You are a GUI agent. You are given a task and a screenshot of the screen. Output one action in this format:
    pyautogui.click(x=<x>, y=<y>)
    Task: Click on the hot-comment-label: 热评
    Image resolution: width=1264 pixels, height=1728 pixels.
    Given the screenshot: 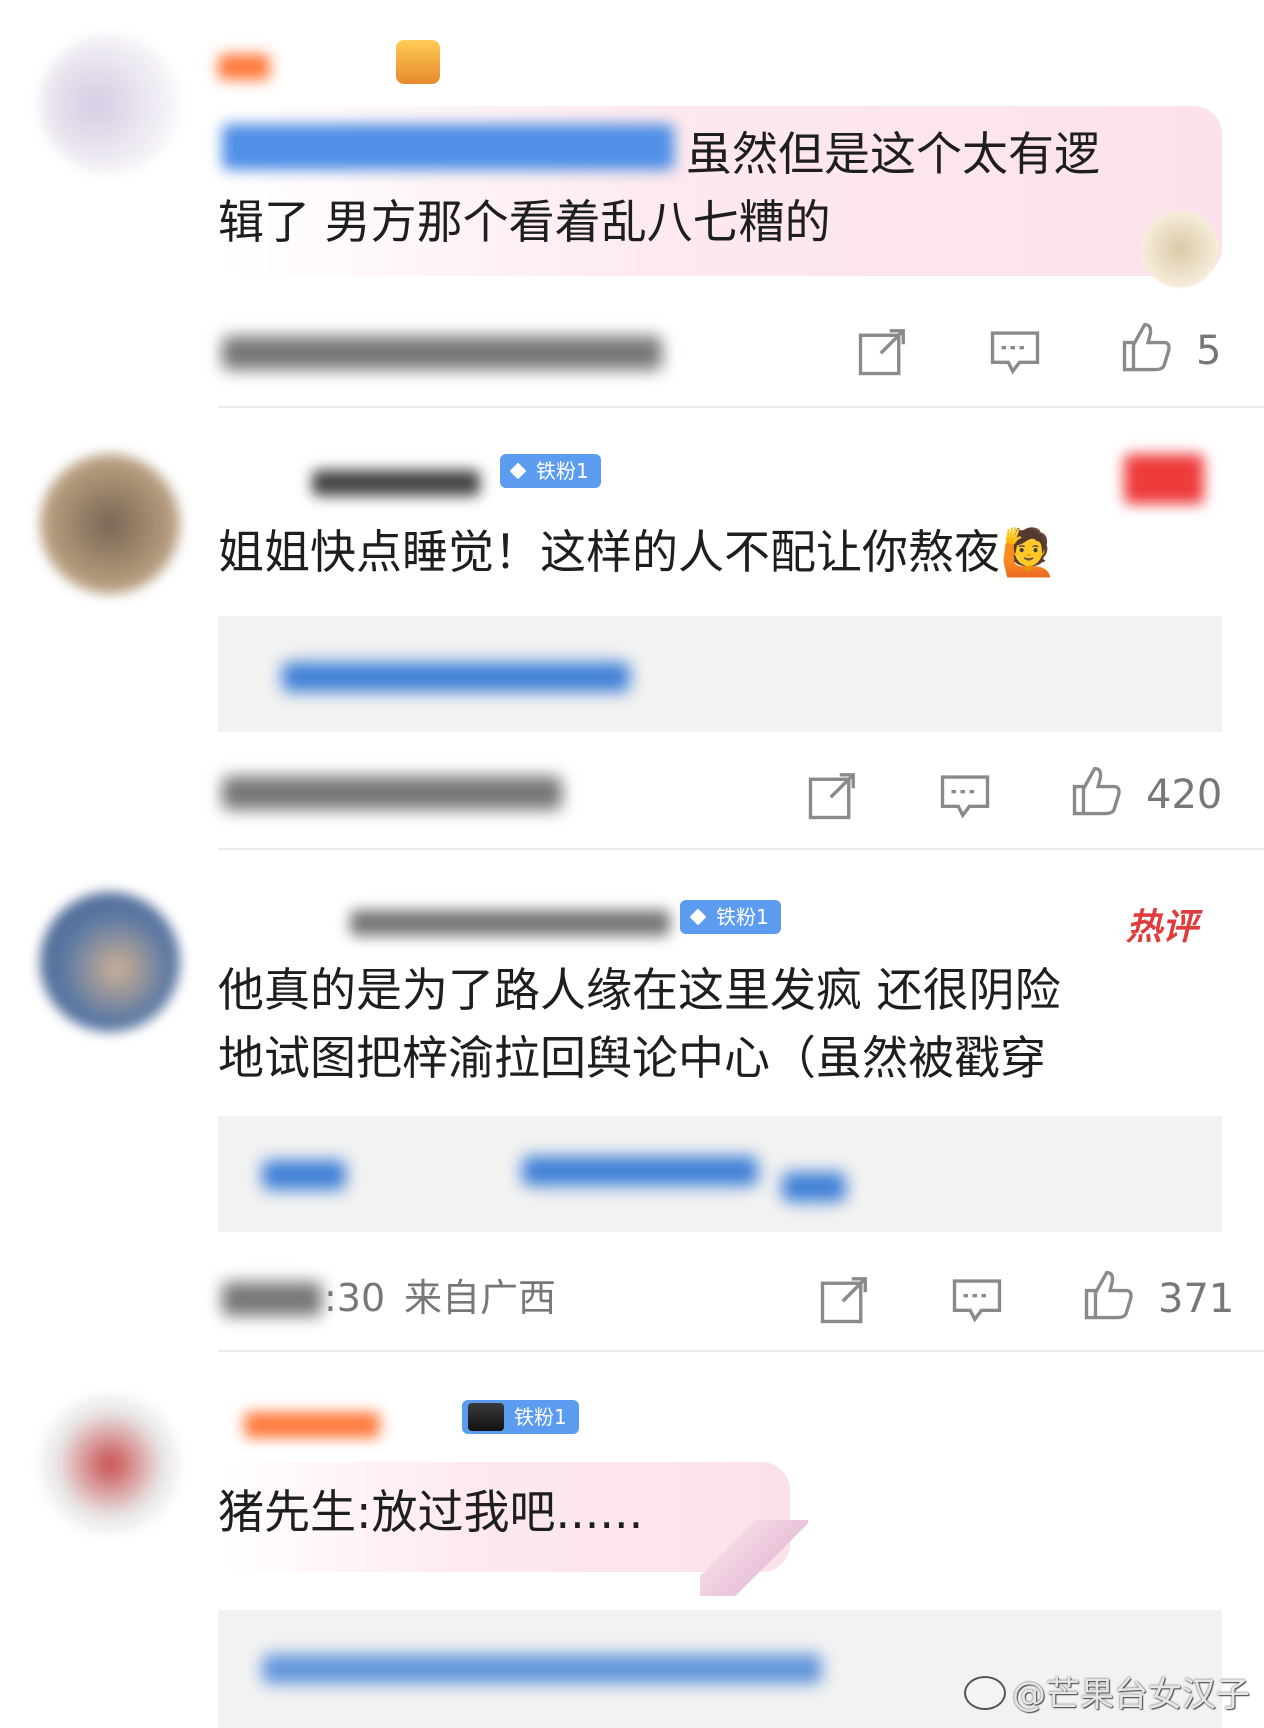 What is the action you would take?
    pyautogui.click(x=1162, y=927)
    